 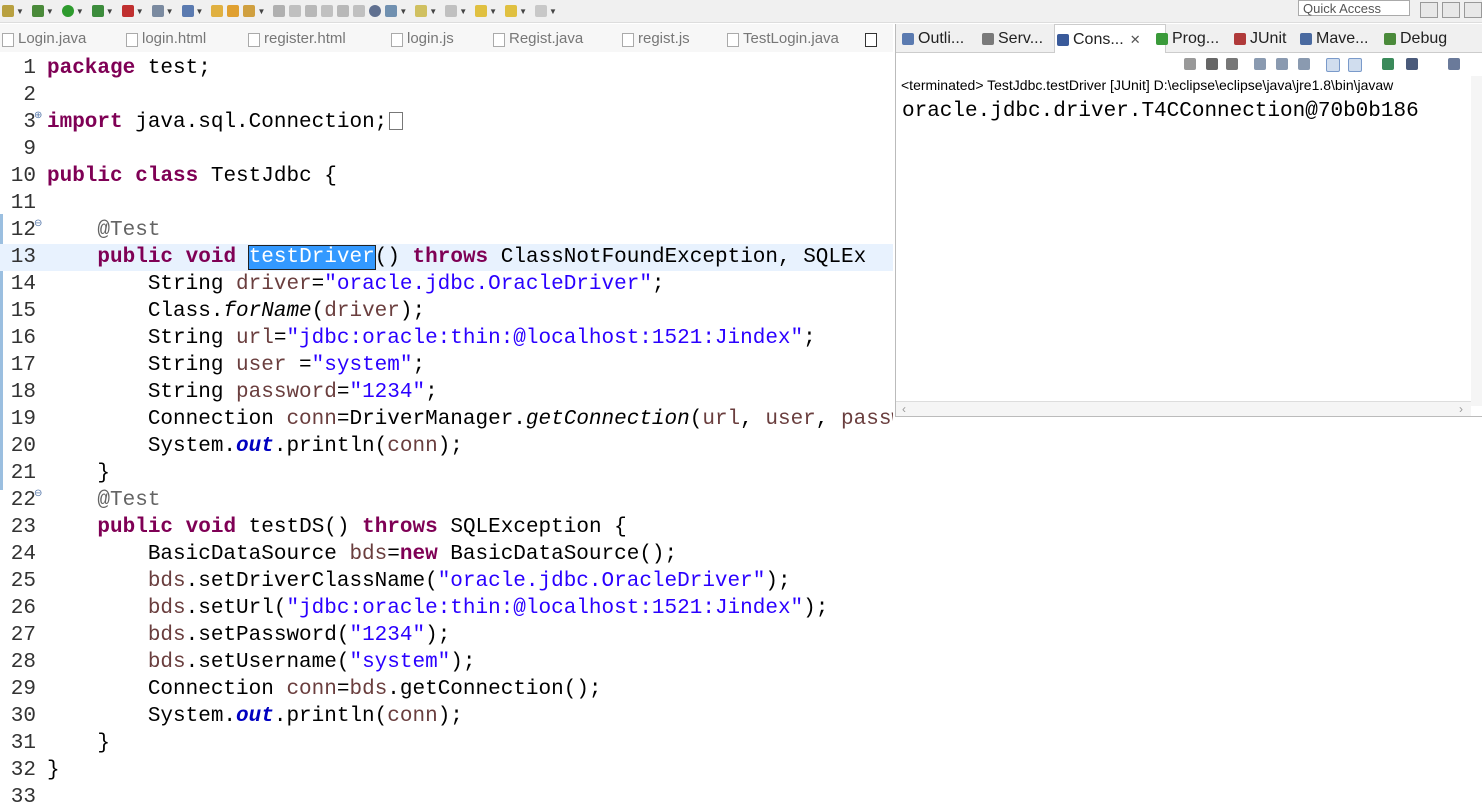 I want to click on debug-dropdown-icon: ▼, so click(x=50, y=11).